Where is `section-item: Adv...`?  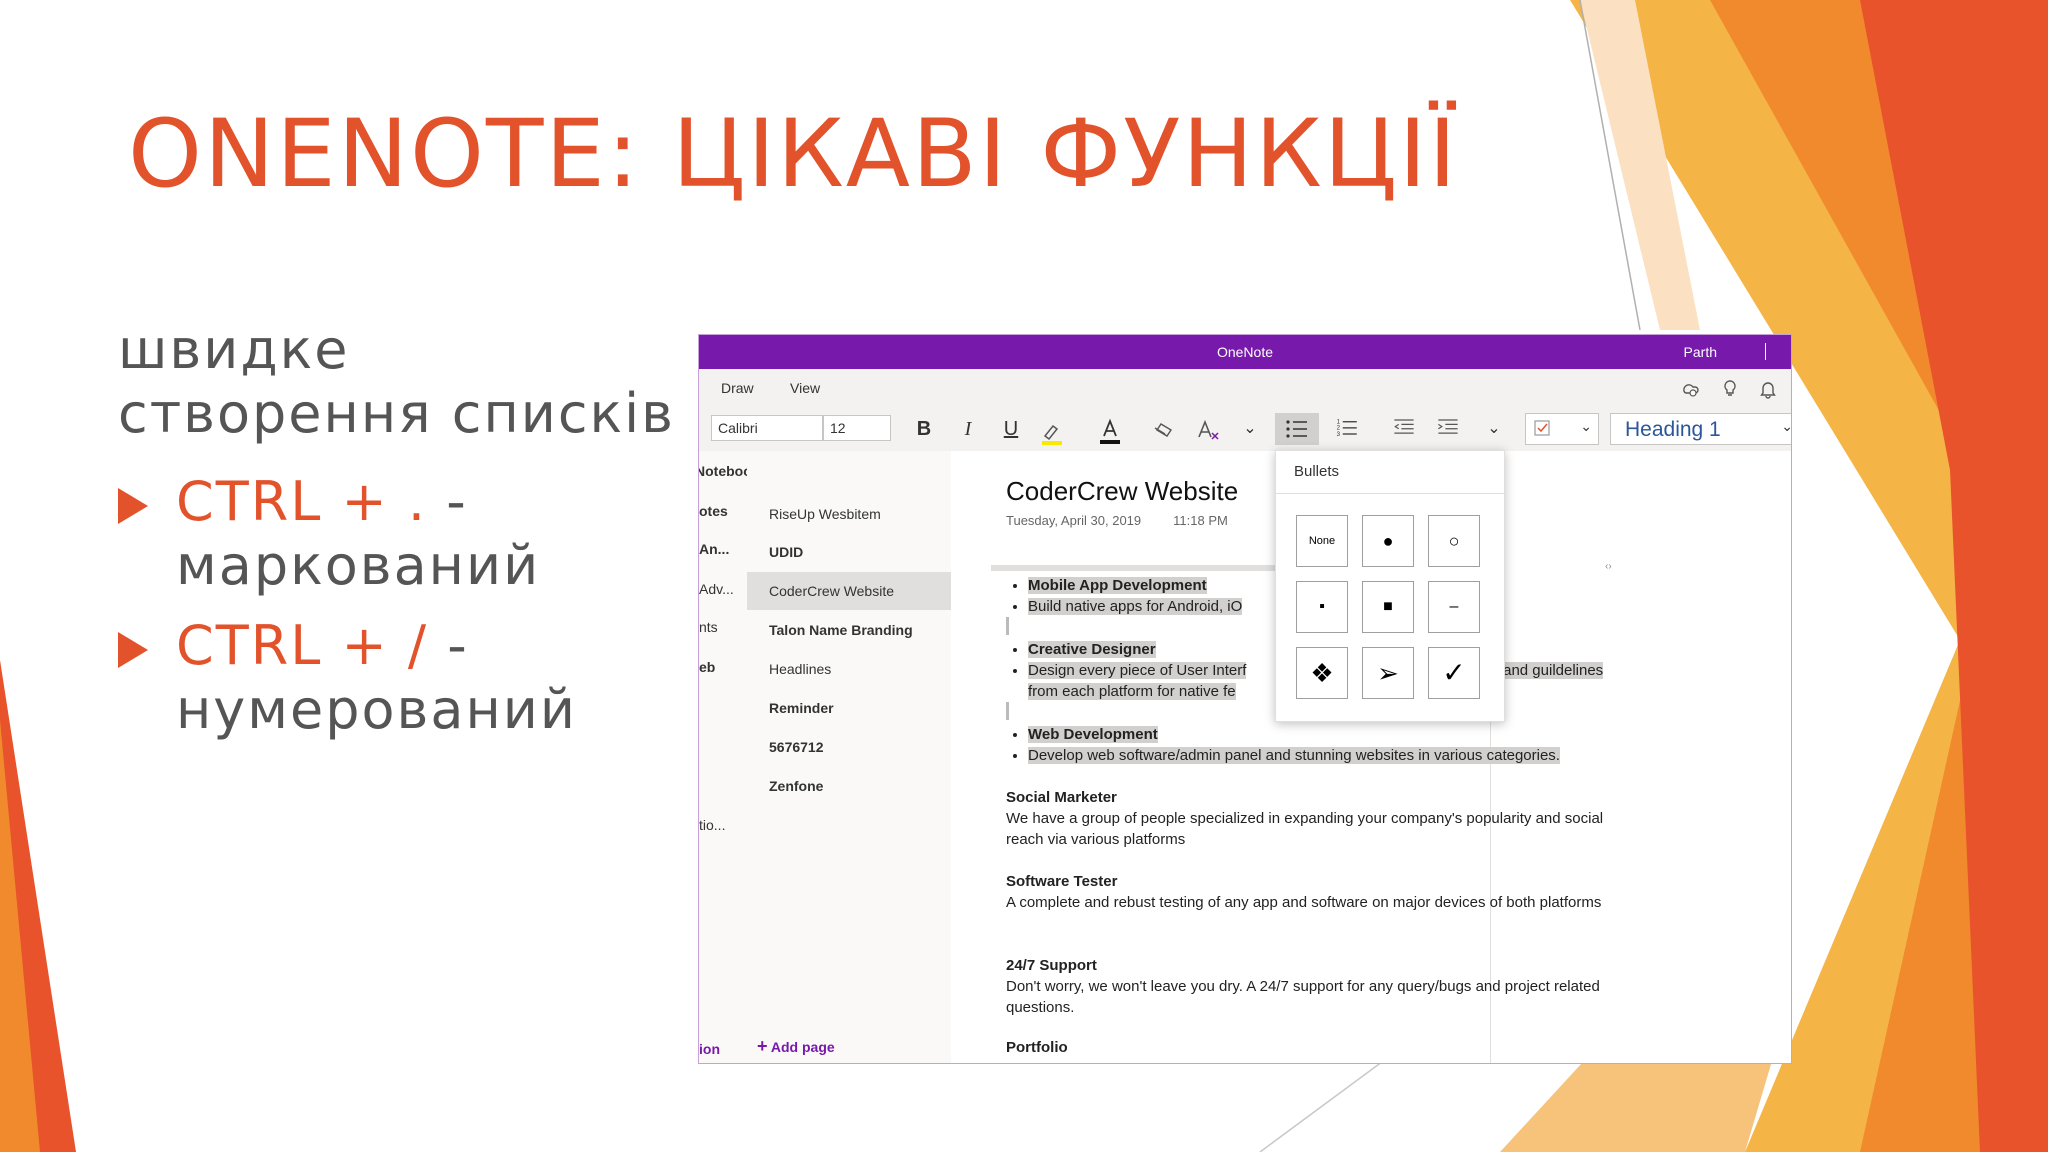
section-item: Adv... is located at coordinates (716, 589).